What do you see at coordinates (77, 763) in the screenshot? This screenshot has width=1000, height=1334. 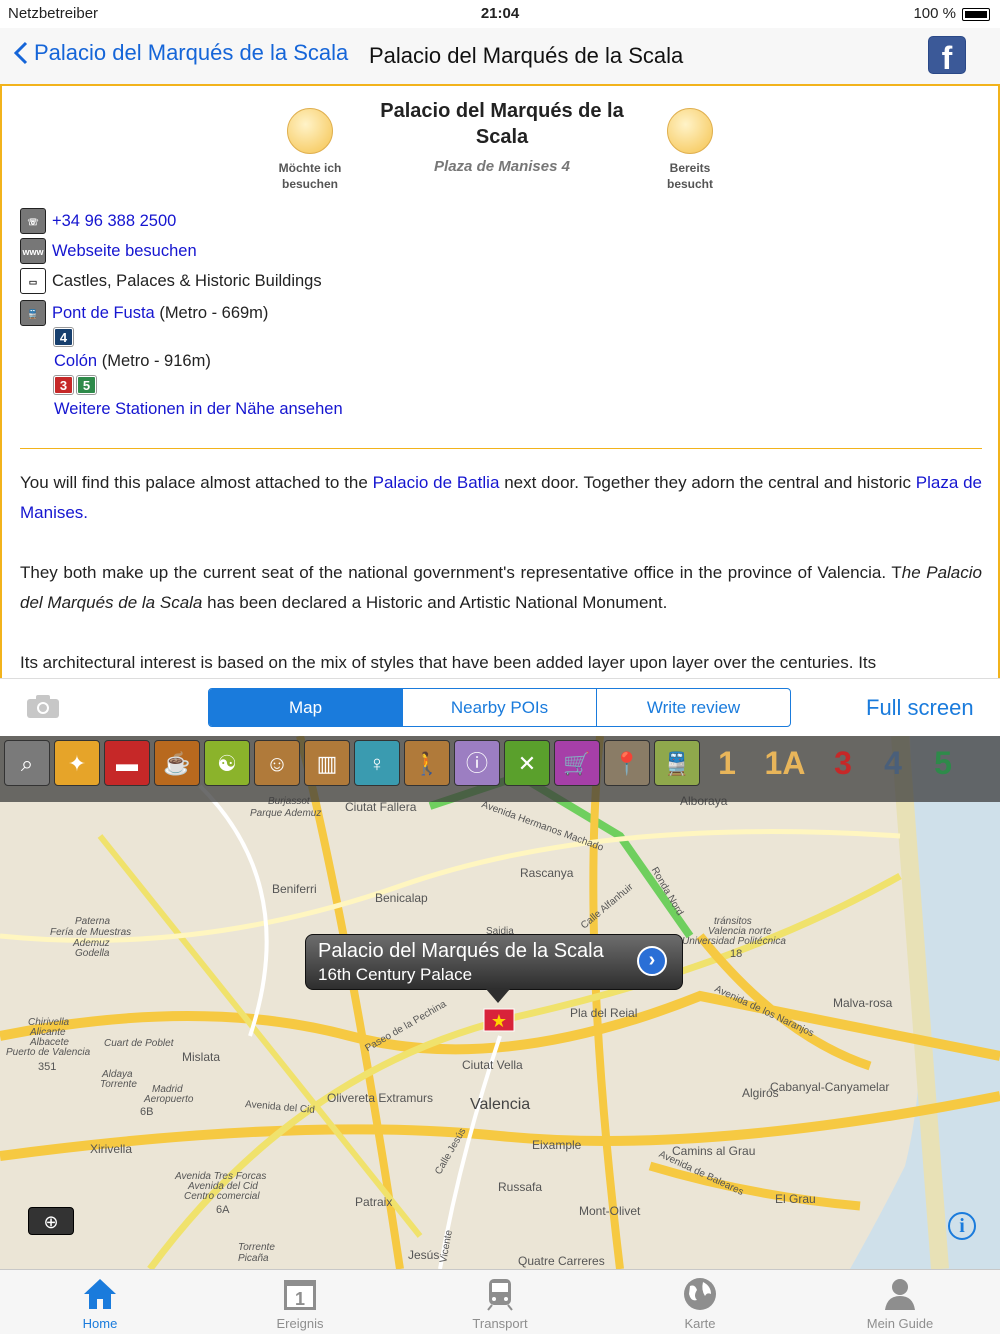 I see `nightlife-icon: ✦` at bounding box center [77, 763].